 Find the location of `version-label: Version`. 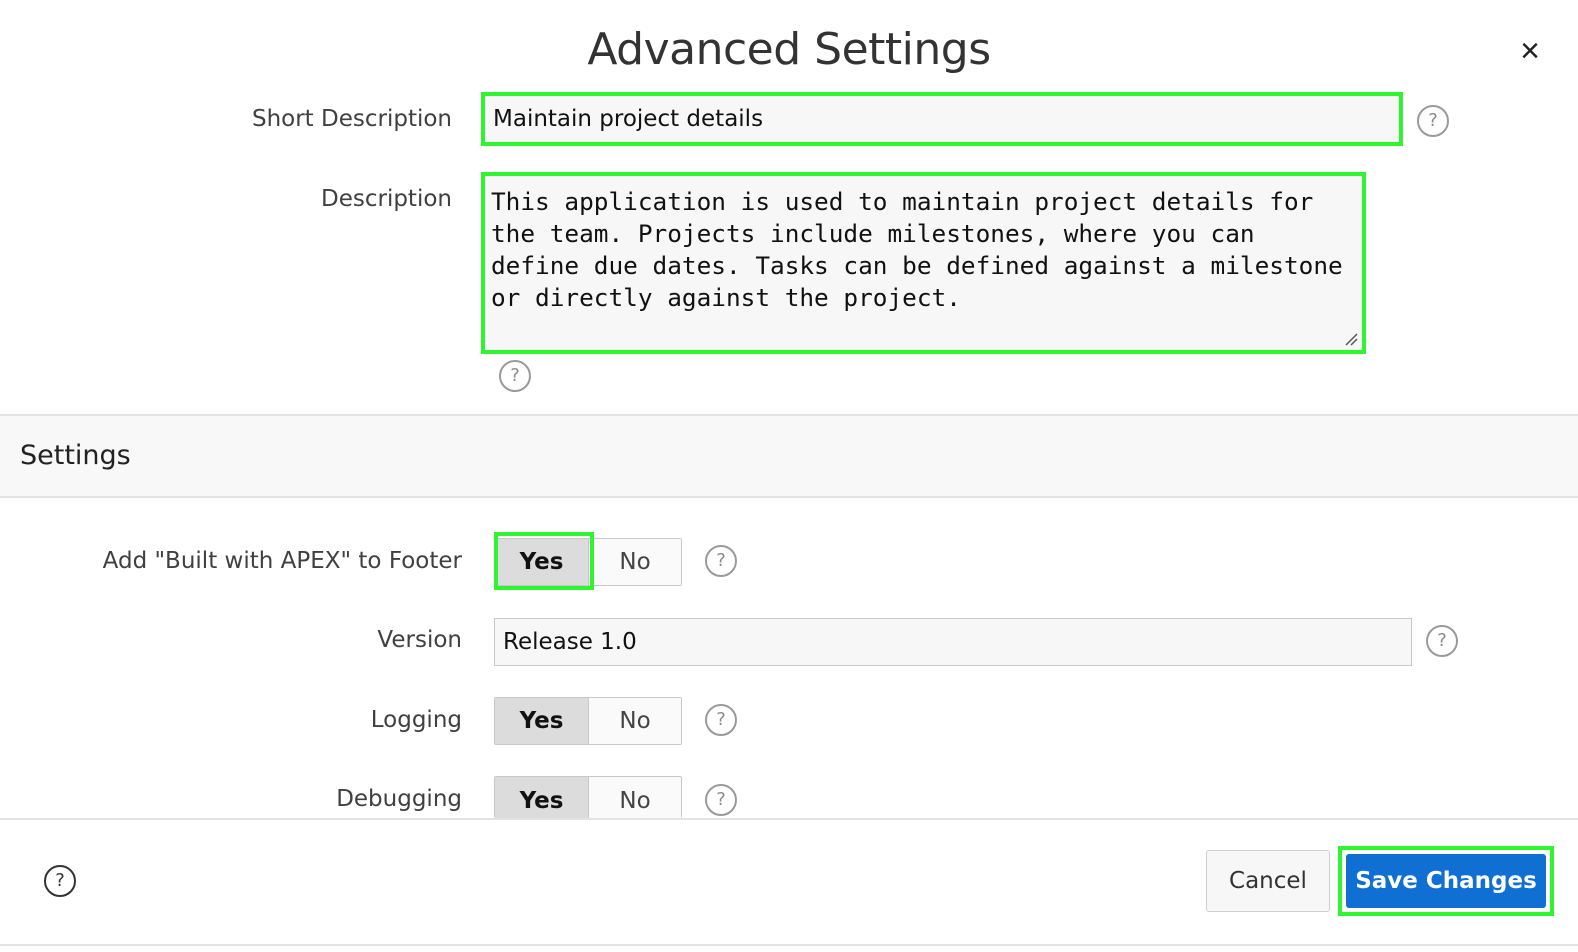

version-label: Version is located at coordinates (419, 640).